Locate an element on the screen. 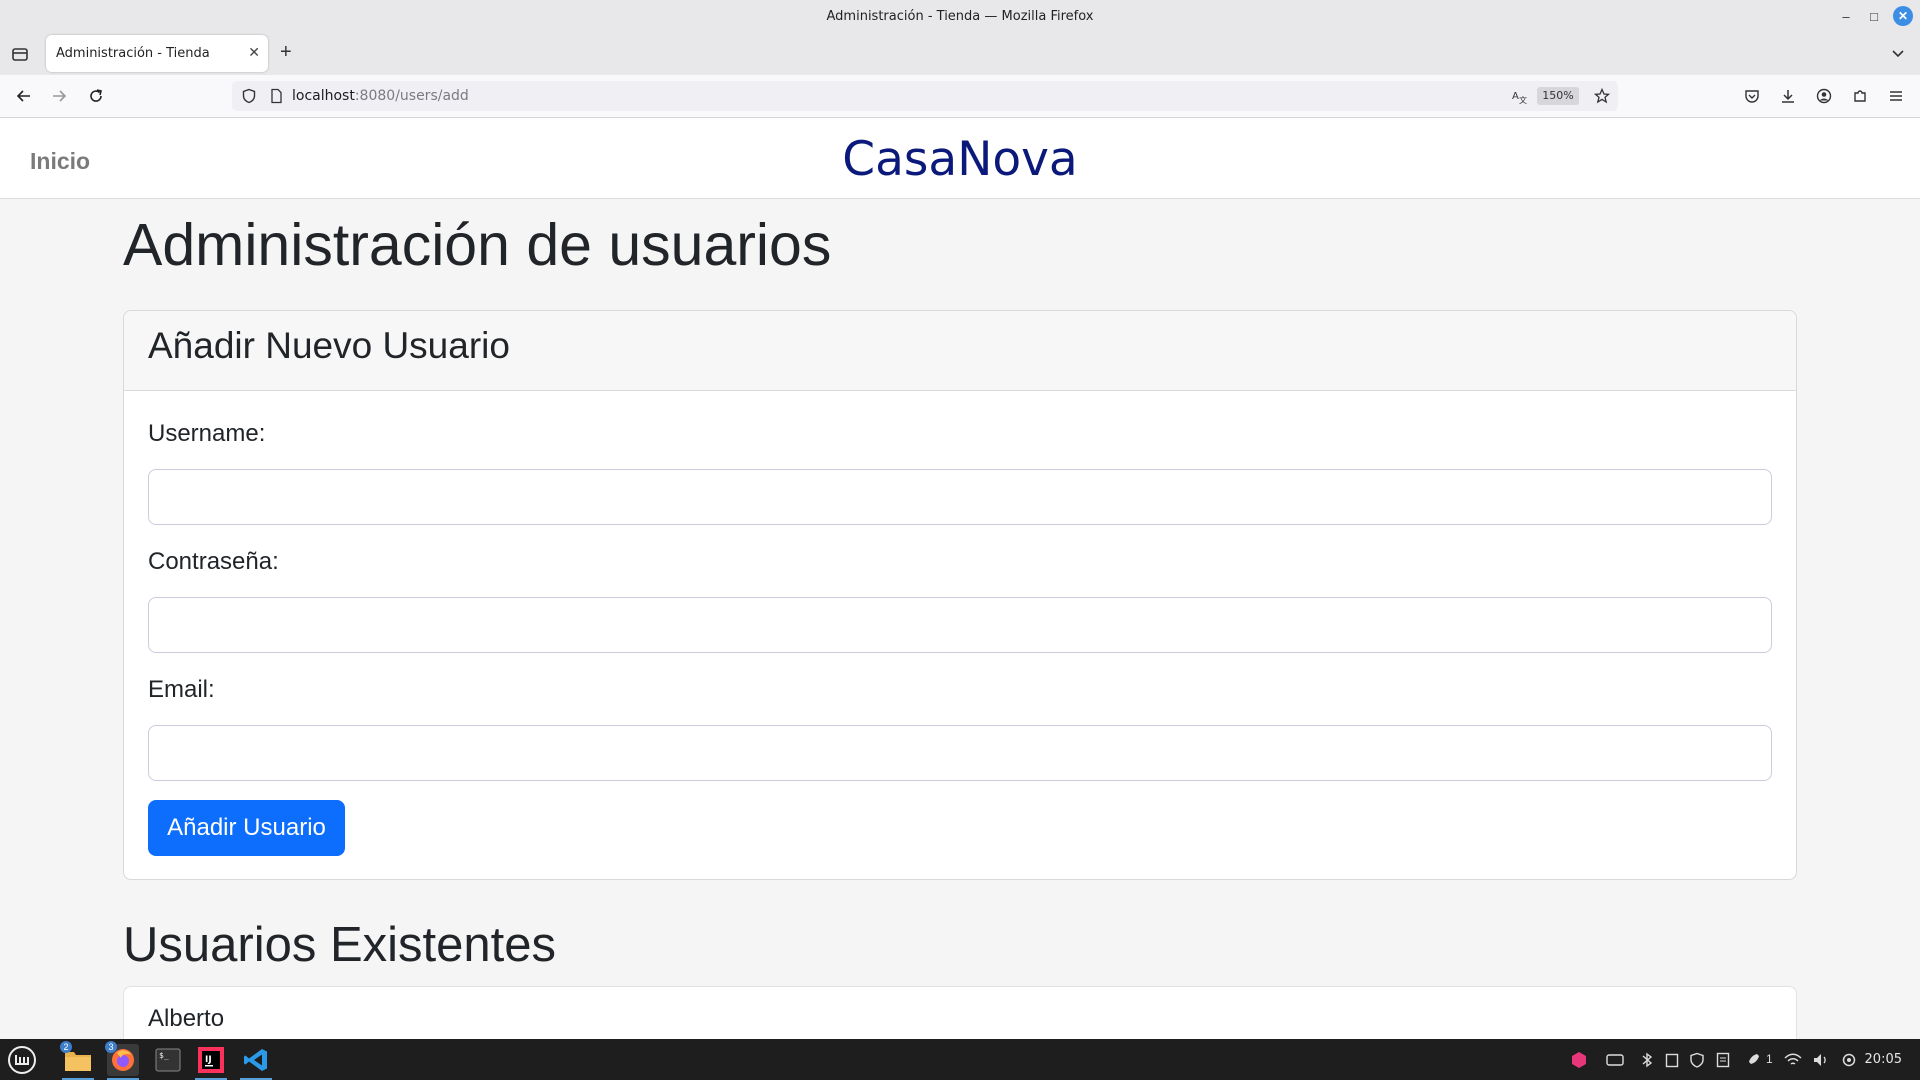 This screenshot has height=1080, width=1920. zoom-level-button: 150% is located at coordinates (1558, 96).